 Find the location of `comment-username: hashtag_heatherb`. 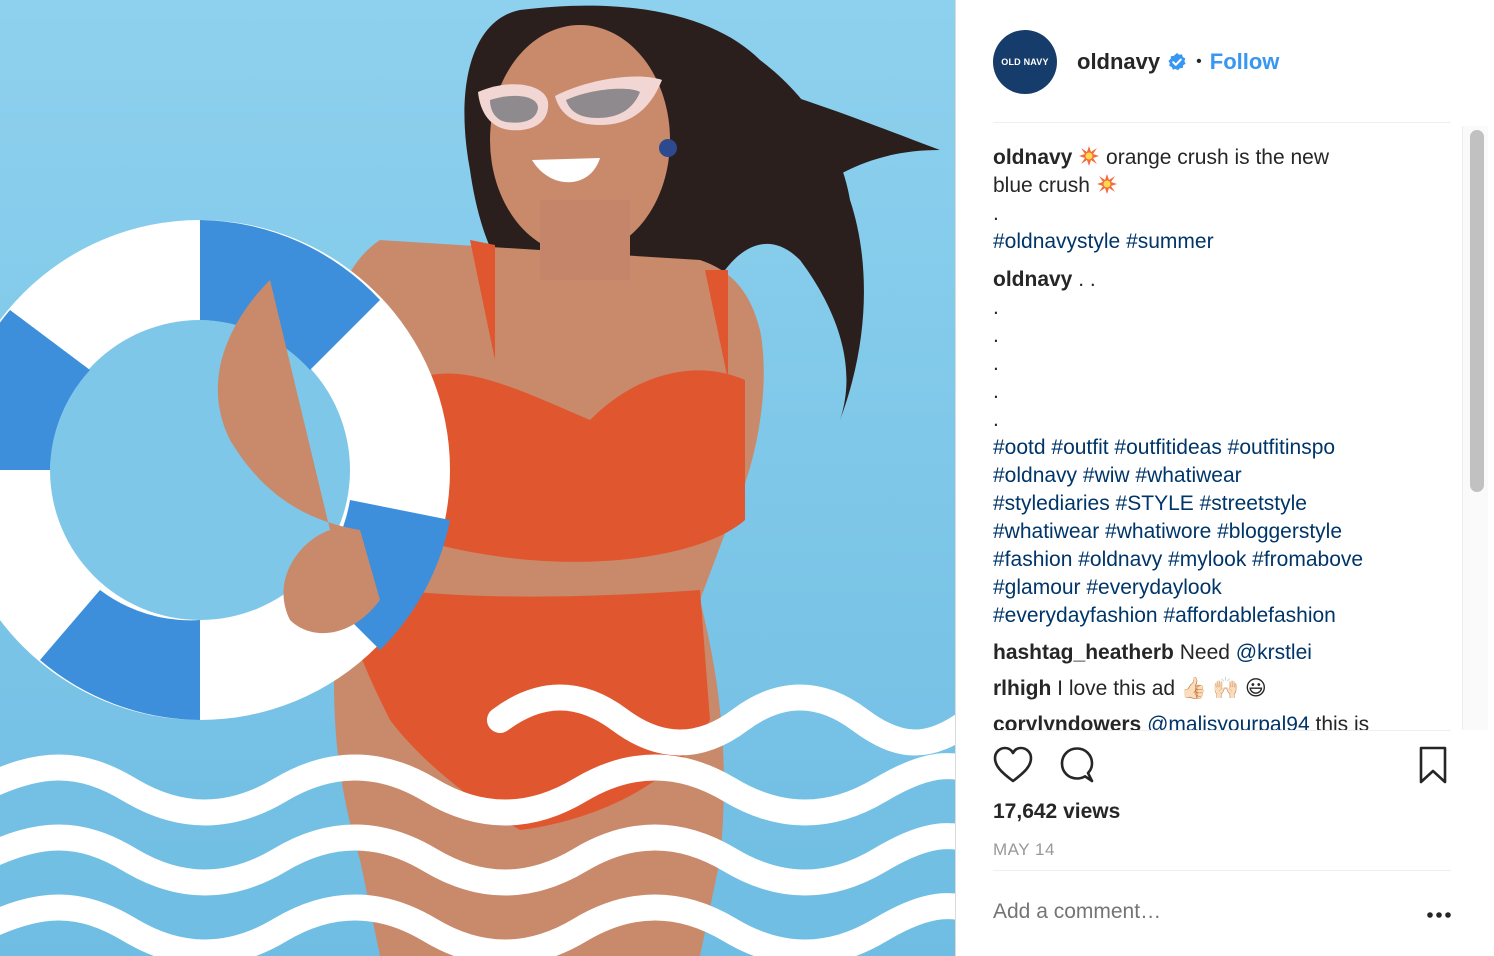

comment-username: hashtag_heatherb is located at coordinates (1083, 652).